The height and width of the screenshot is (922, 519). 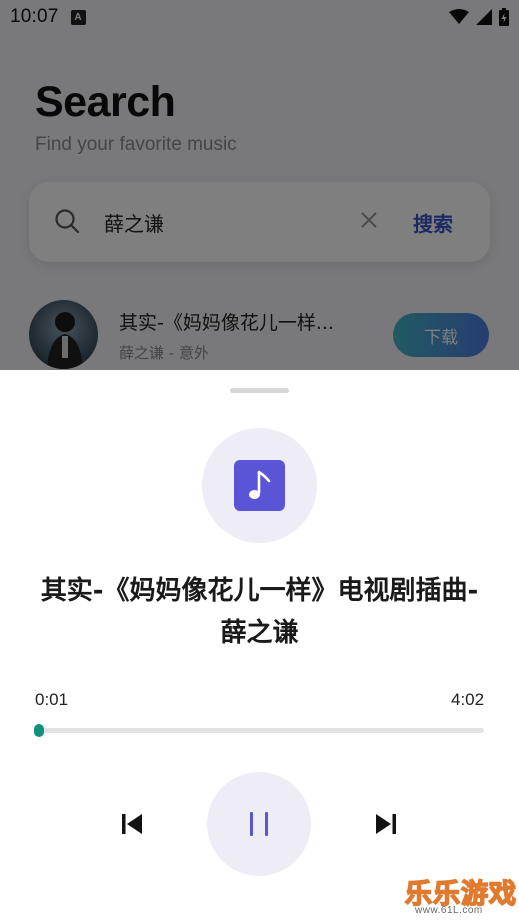 I want to click on progress-thumb, so click(x=38, y=730).